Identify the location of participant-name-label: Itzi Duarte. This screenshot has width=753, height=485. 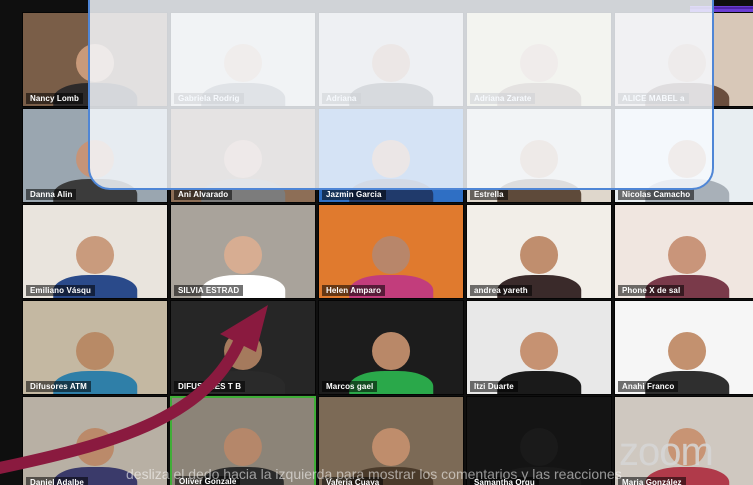
(494, 386).